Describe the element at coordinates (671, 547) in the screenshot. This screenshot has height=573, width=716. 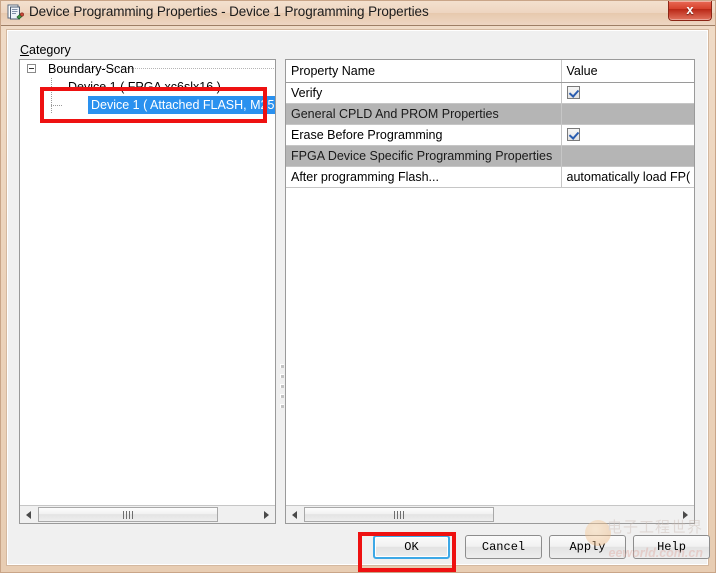
I see `help-button: Help` at that location.